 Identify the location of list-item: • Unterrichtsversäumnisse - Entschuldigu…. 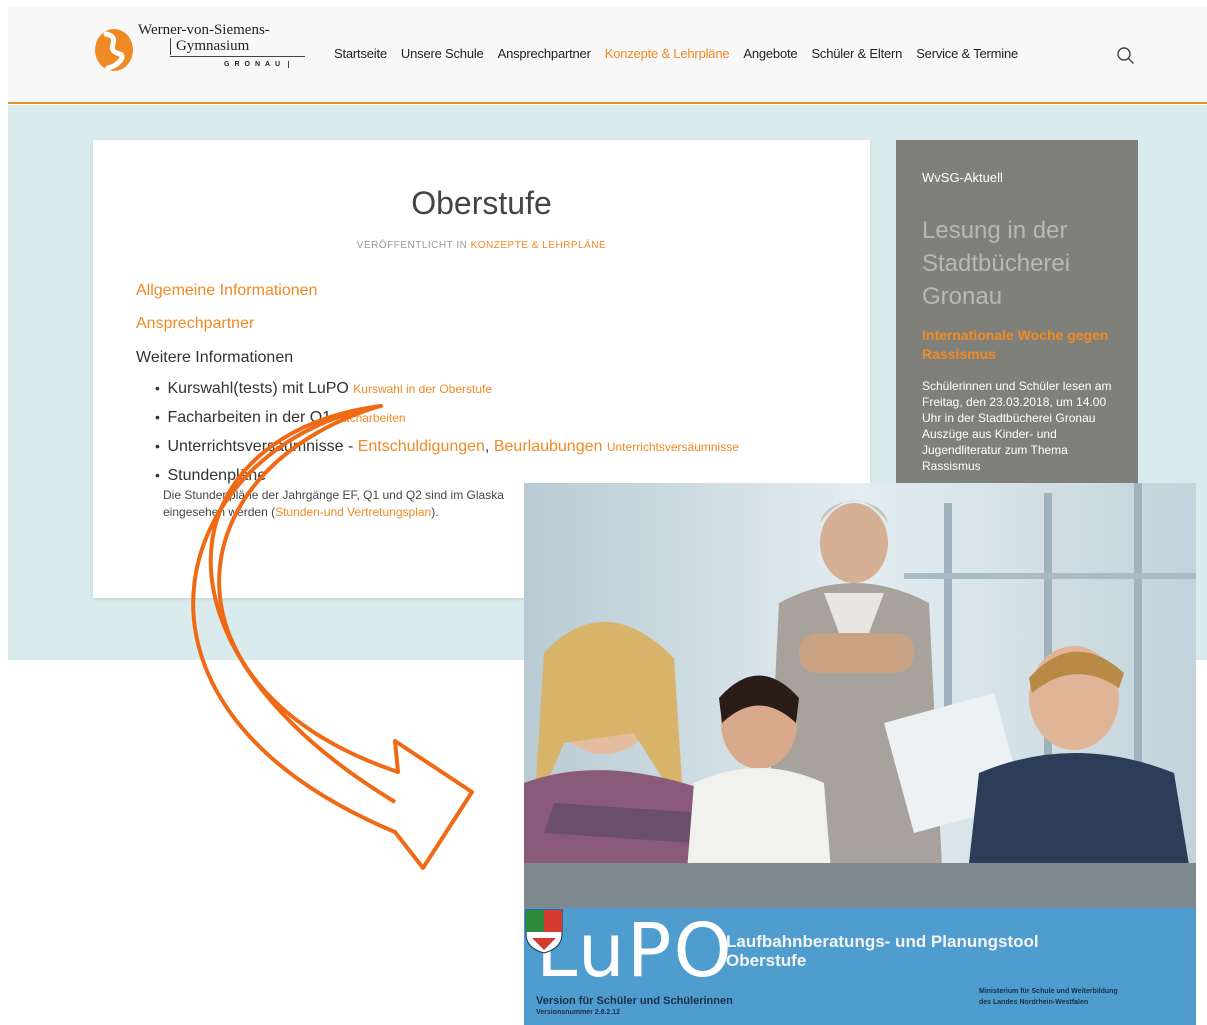
(505, 447).